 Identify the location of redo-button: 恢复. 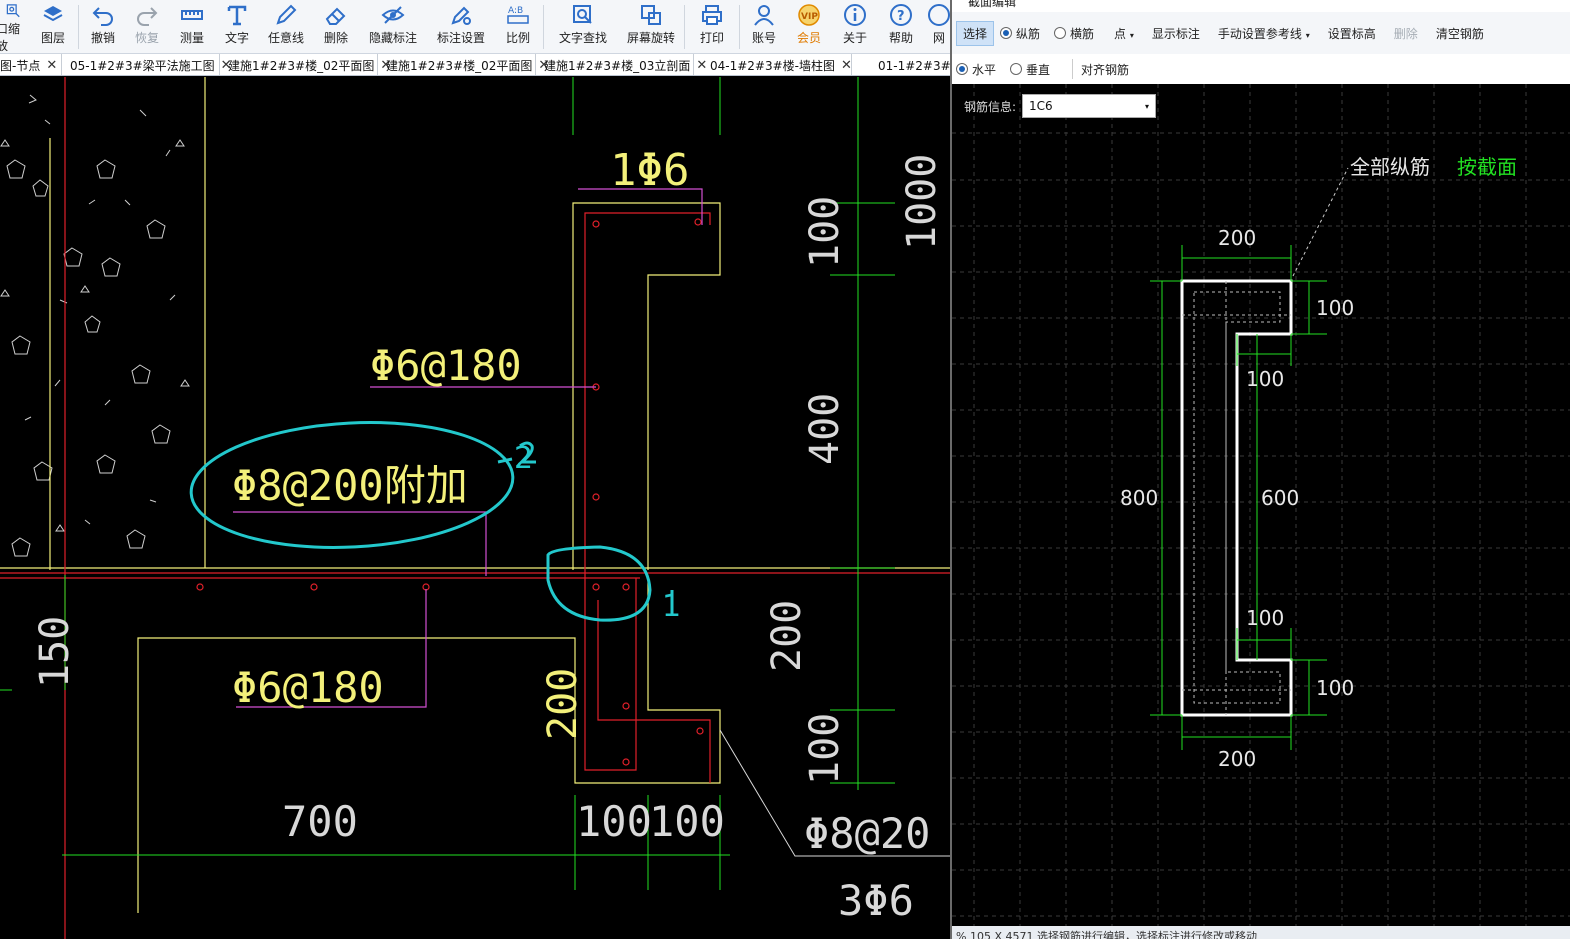
(147, 27).